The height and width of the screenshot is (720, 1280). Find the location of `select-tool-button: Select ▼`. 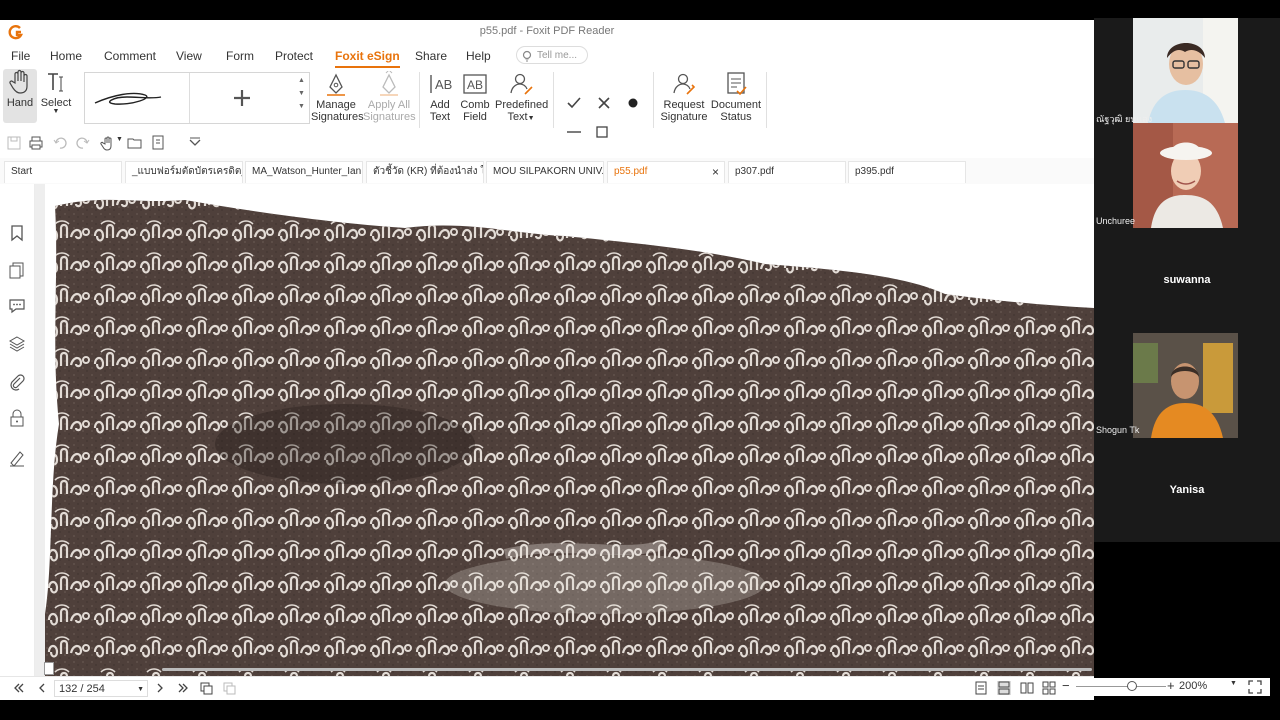

select-tool-button: Select ▼ is located at coordinates (56, 96).